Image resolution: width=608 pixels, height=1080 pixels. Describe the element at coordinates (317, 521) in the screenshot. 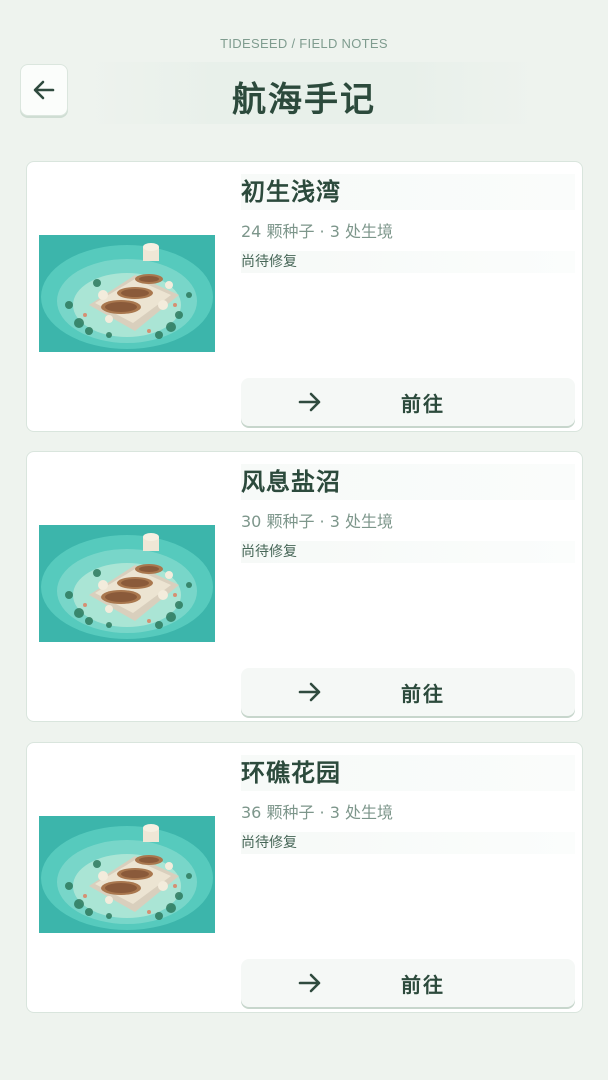

I see `card-meta: 30 颗种子 · 3 处生境` at that location.